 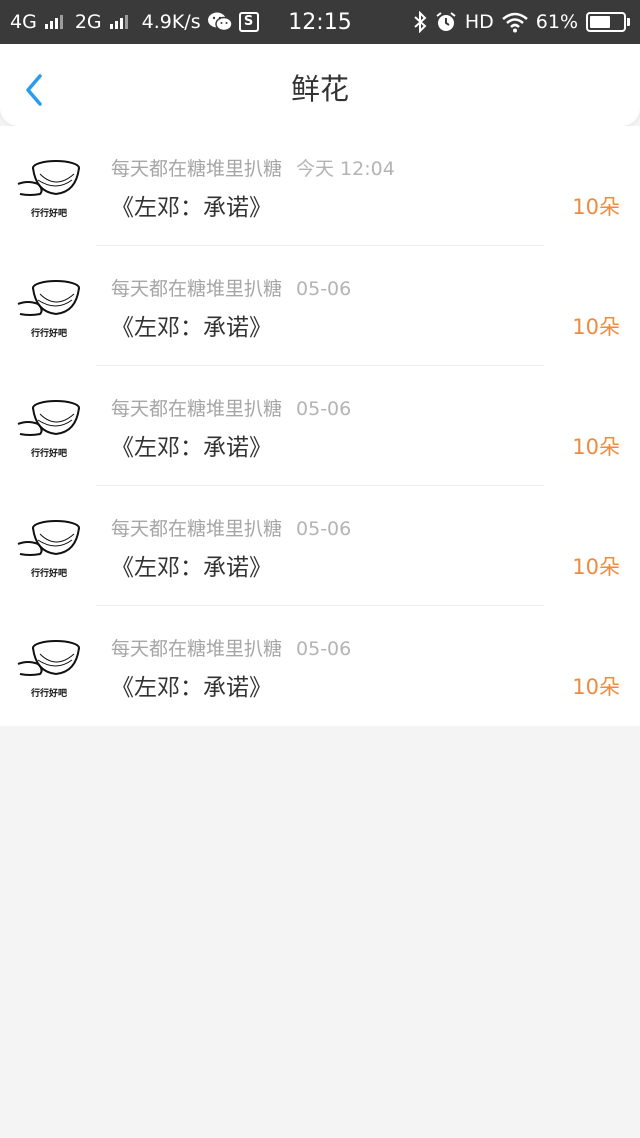 What do you see at coordinates (319, 89) in the screenshot?
I see `page-title: 鲜花` at bounding box center [319, 89].